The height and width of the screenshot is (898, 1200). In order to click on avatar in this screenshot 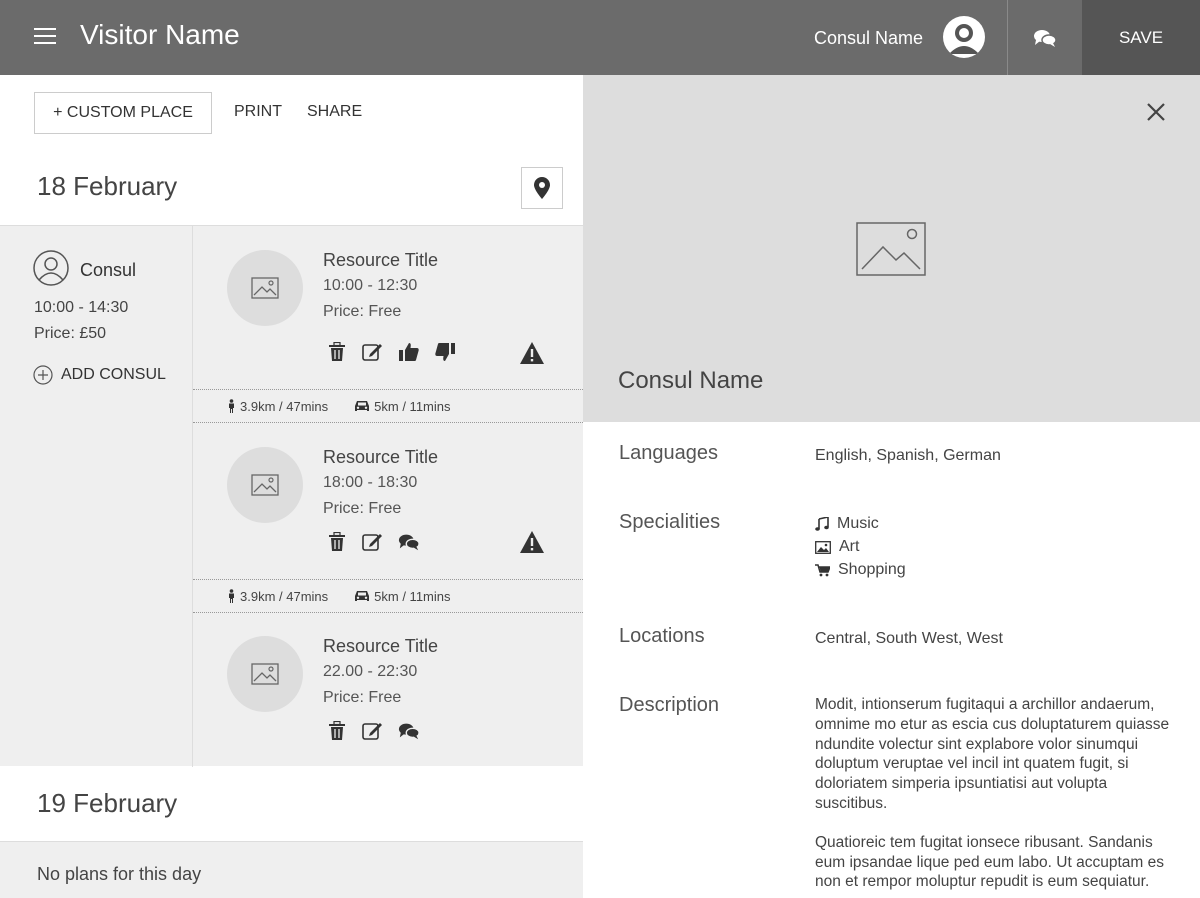, I will do `click(964, 37)`.